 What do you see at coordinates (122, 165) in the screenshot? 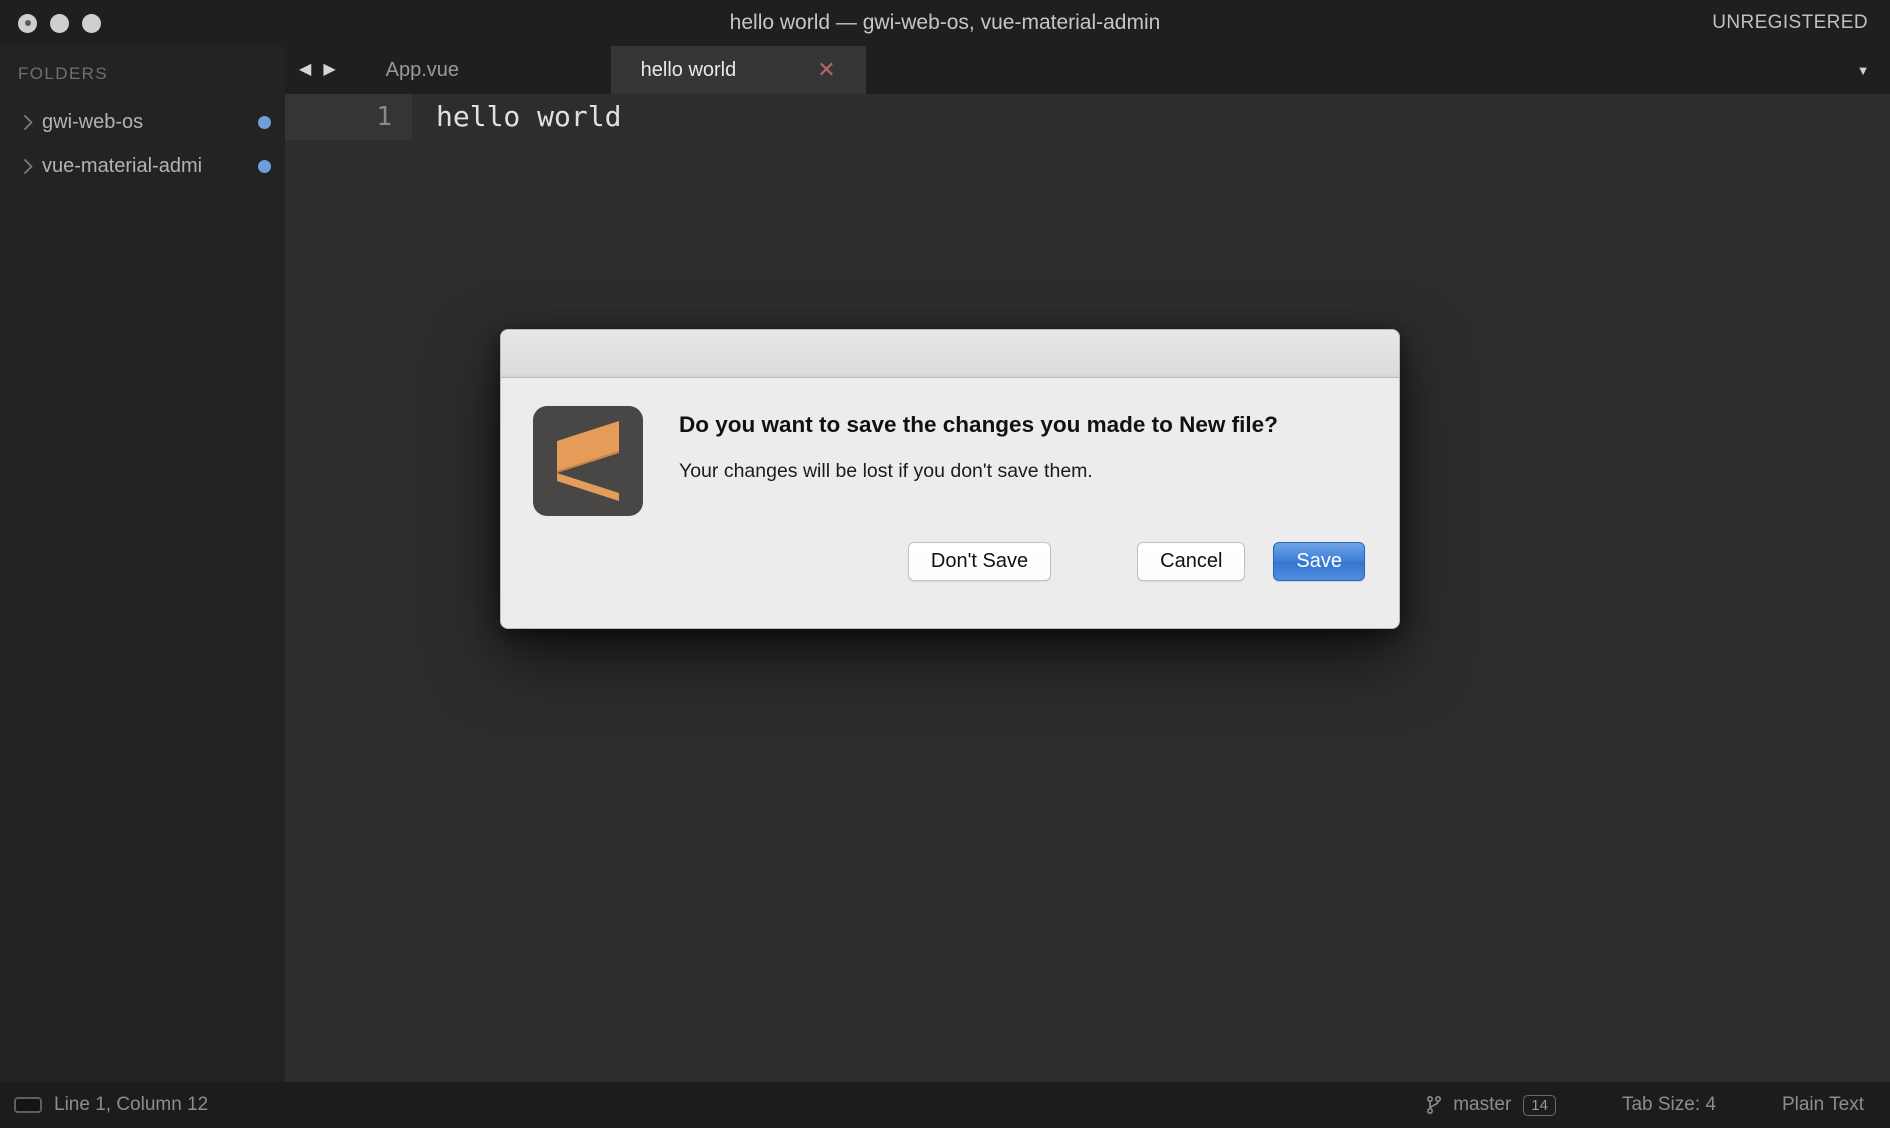
I see `folder-label: vue-material-admi` at bounding box center [122, 165].